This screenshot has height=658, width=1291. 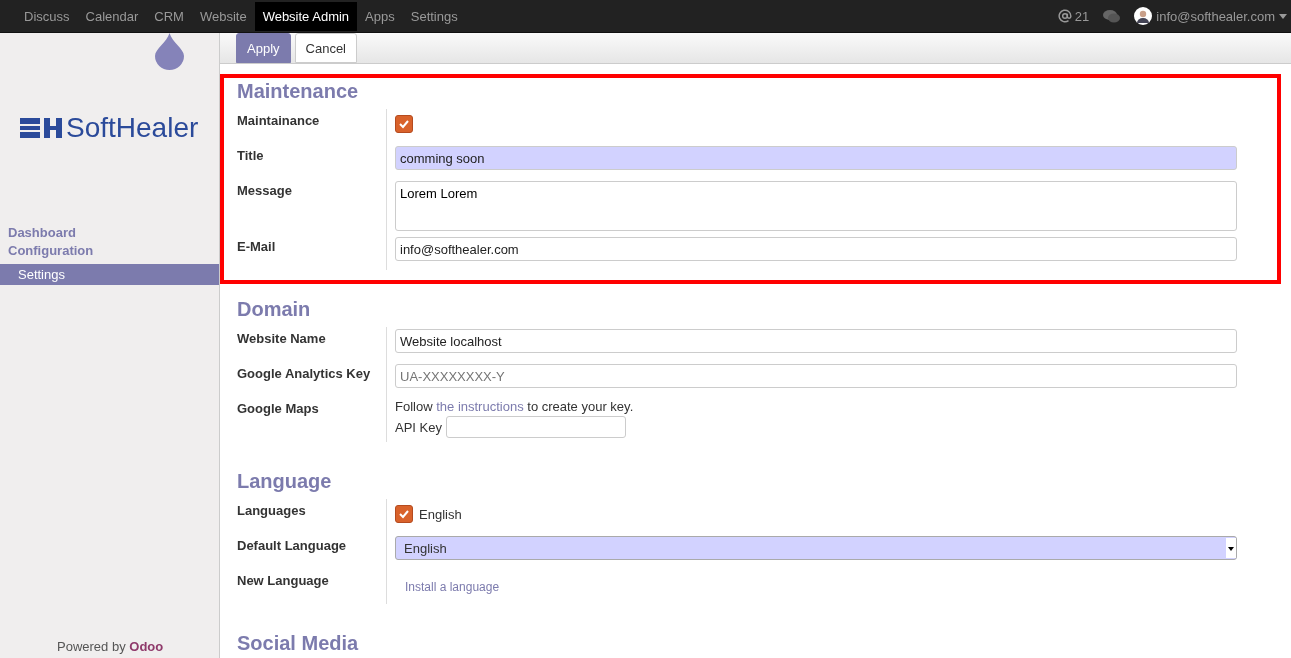 What do you see at coordinates (440, 514) in the screenshot?
I see `checkbox-label: English` at bounding box center [440, 514].